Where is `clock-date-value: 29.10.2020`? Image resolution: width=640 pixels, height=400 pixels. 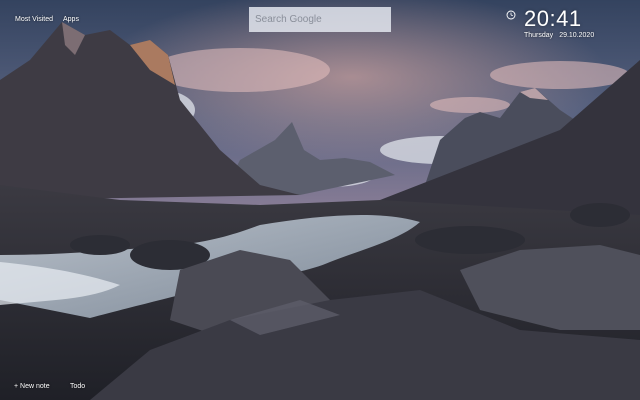
clock-date-value: 29.10.2020 is located at coordinates (577, 35).